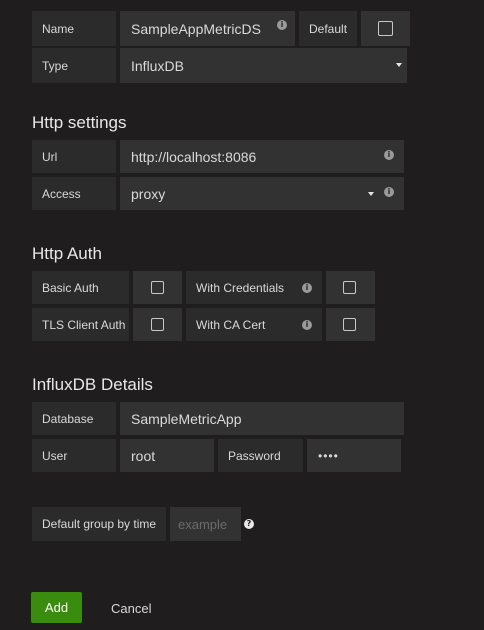  What do you see at coordinates (399, 65) in the screenshot?
I see `type-caret-down-icon` at bounding box center [399, 65].